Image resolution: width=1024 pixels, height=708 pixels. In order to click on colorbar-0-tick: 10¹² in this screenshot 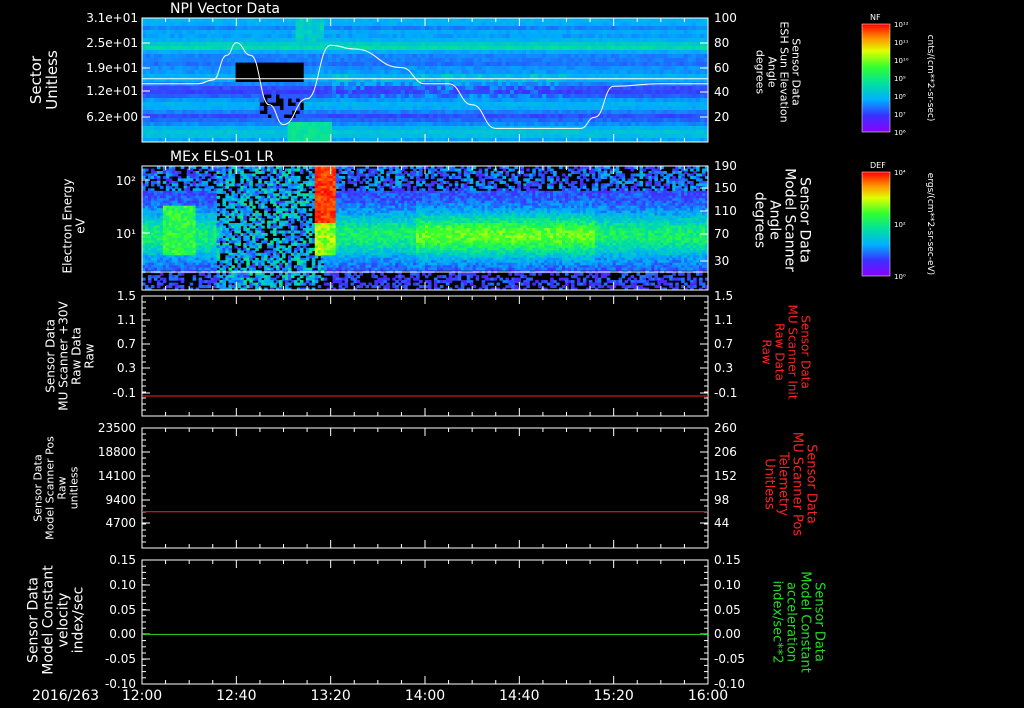, I will do `click(901, 25)`.